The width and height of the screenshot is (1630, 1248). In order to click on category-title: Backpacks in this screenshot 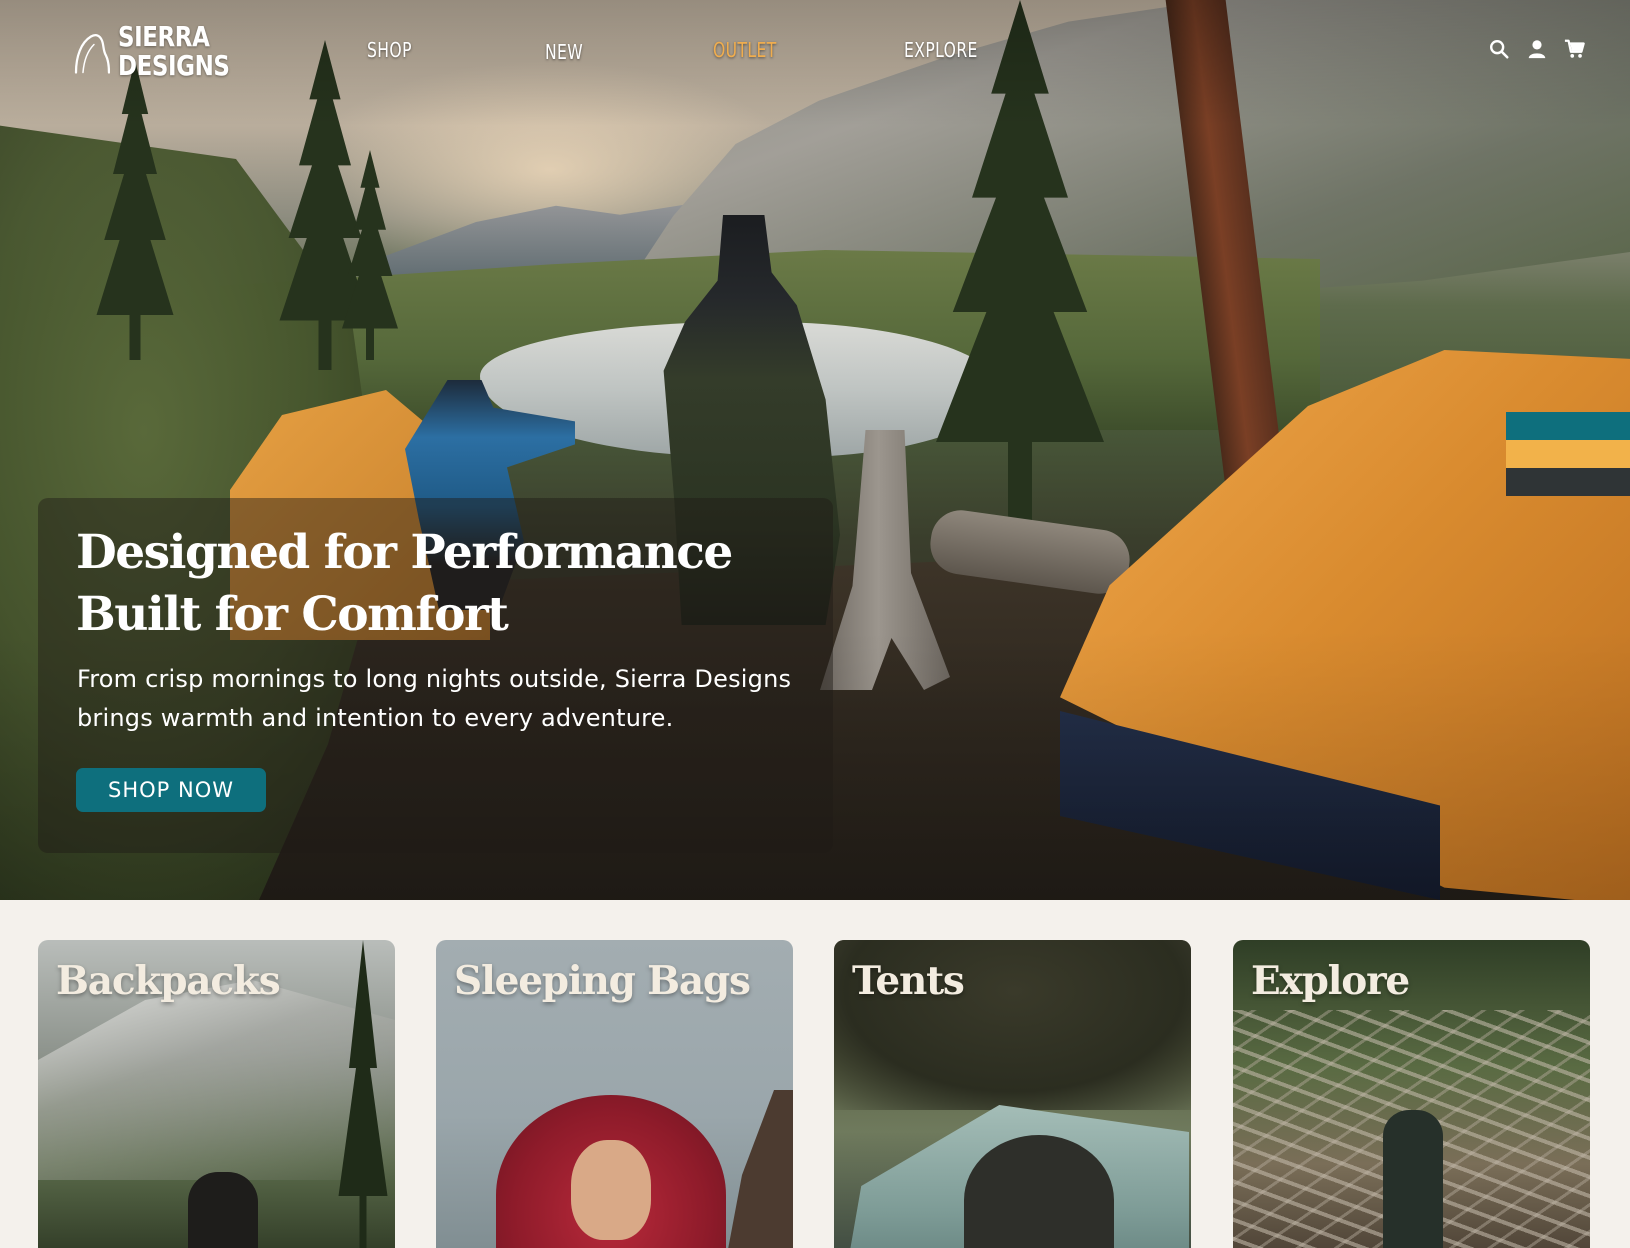, I will do `click(168, 981)`.